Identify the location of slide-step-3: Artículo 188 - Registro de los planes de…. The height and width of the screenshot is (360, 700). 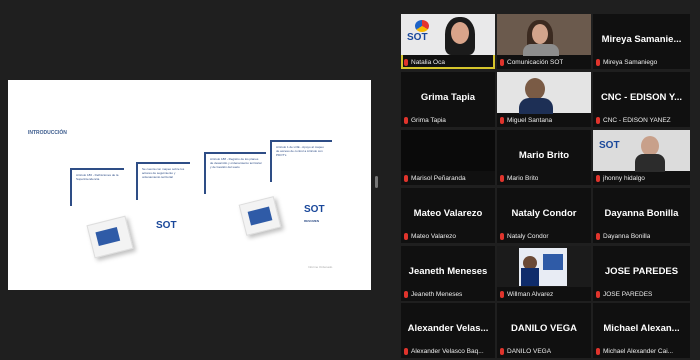
(235, 173).